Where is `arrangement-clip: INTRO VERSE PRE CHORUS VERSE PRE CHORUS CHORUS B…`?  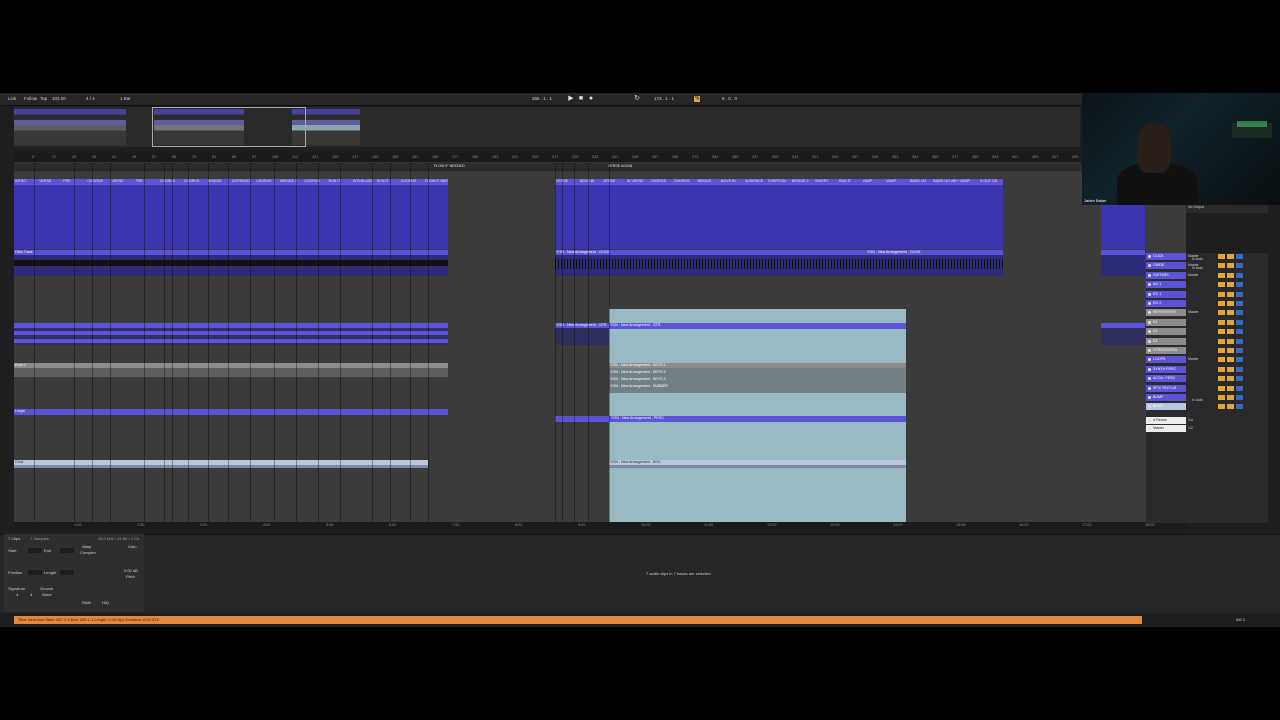 arrangement-clip: INTRO VERSE PRE CHORUS VERSE PRE CHORUS CHORUS B… is located at coordinates (231, 214).